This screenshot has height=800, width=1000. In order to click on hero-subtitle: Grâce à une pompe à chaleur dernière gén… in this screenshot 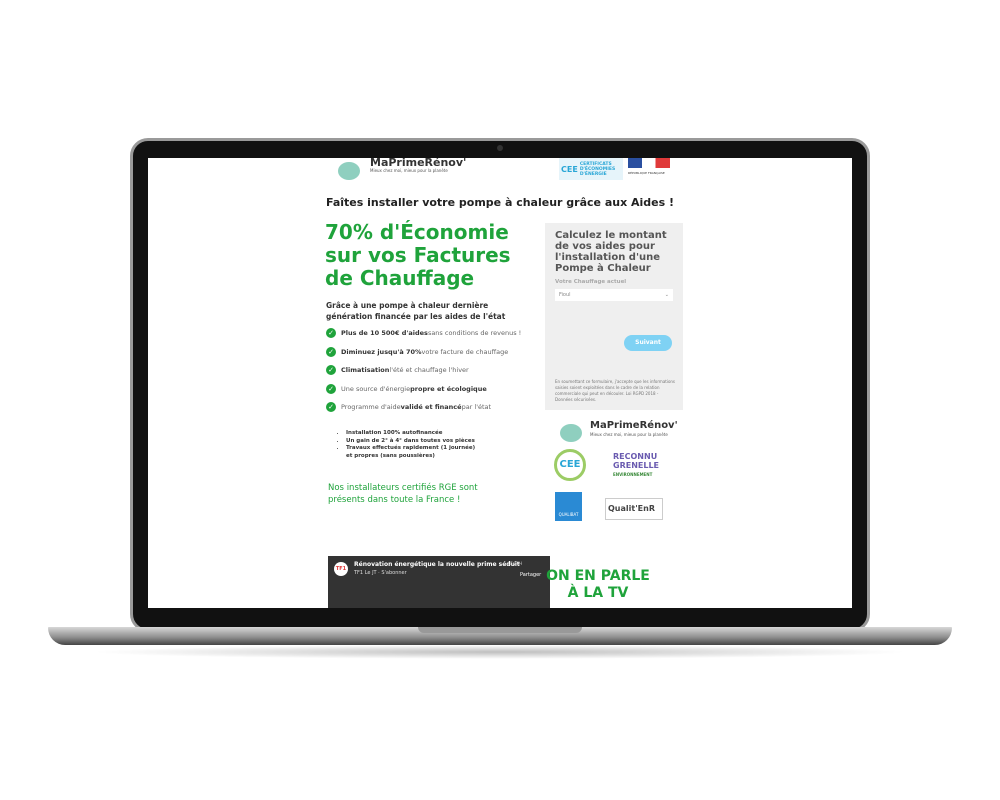, I will do `click(416, 311)`.